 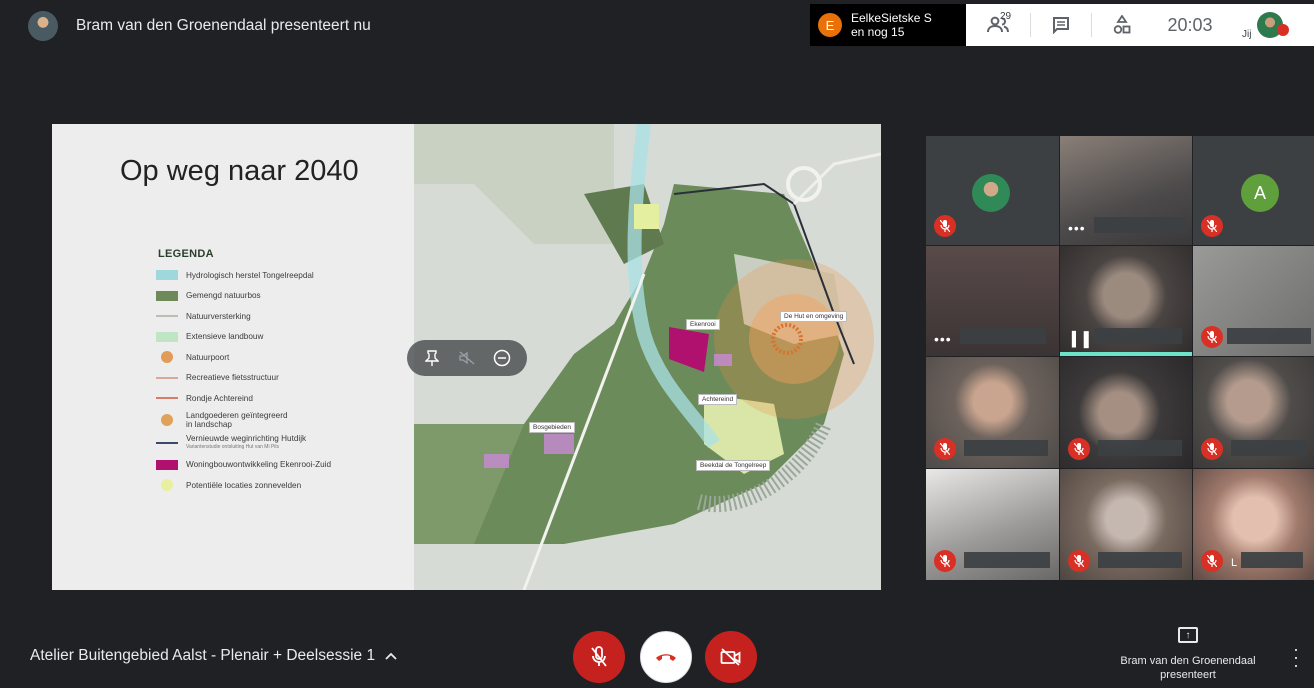 I want to click on notification-avatar: E, so click(x=830, y=25).